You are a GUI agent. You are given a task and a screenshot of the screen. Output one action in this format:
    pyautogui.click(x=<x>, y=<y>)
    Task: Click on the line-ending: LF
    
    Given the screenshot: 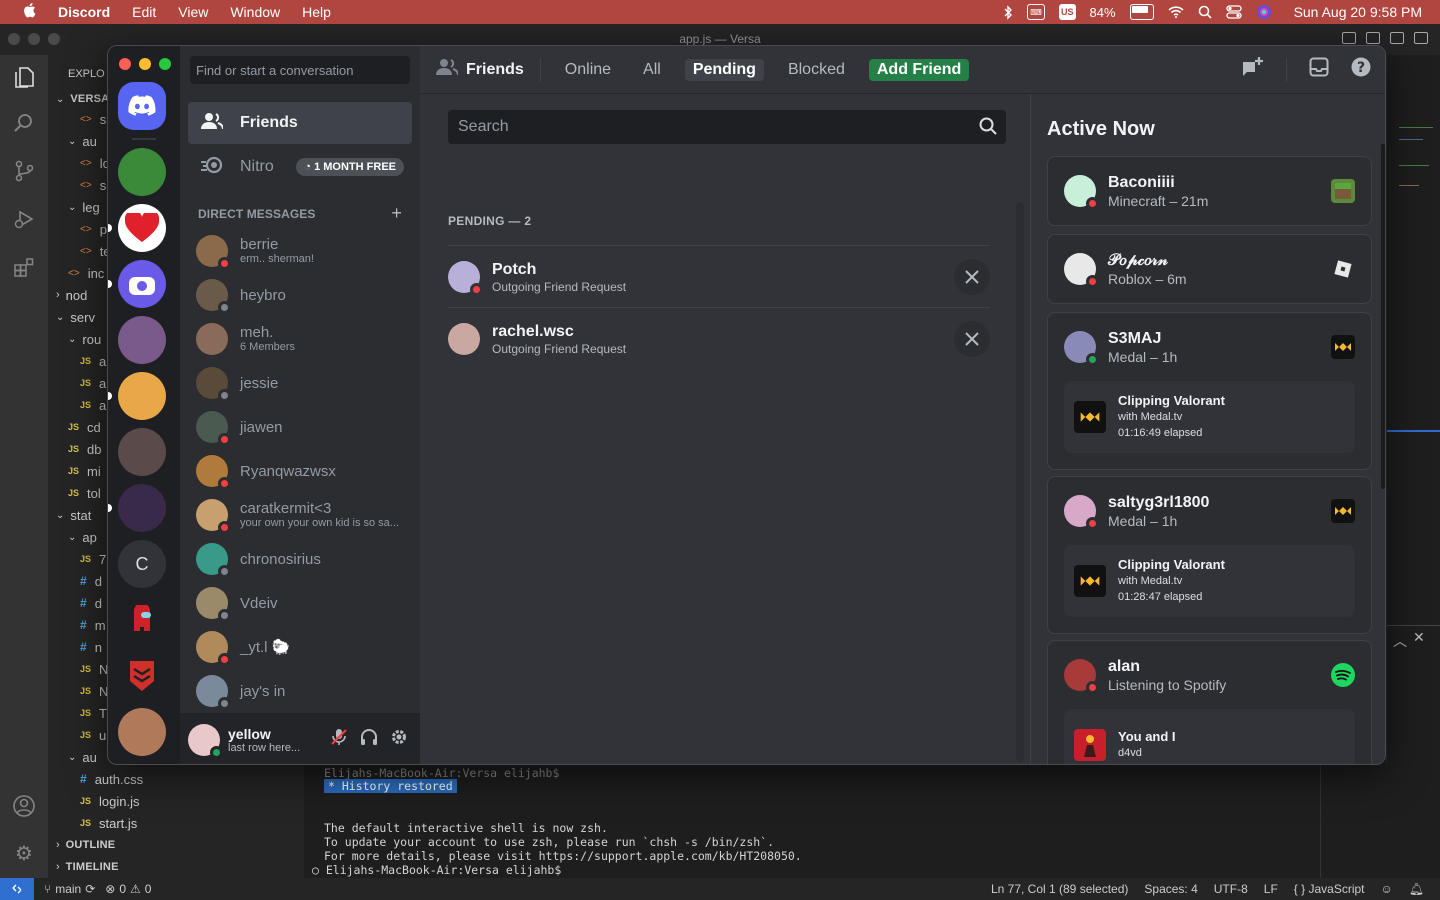 What is the action you would take?
    pyautogui.click(x=1271, y=889)
    